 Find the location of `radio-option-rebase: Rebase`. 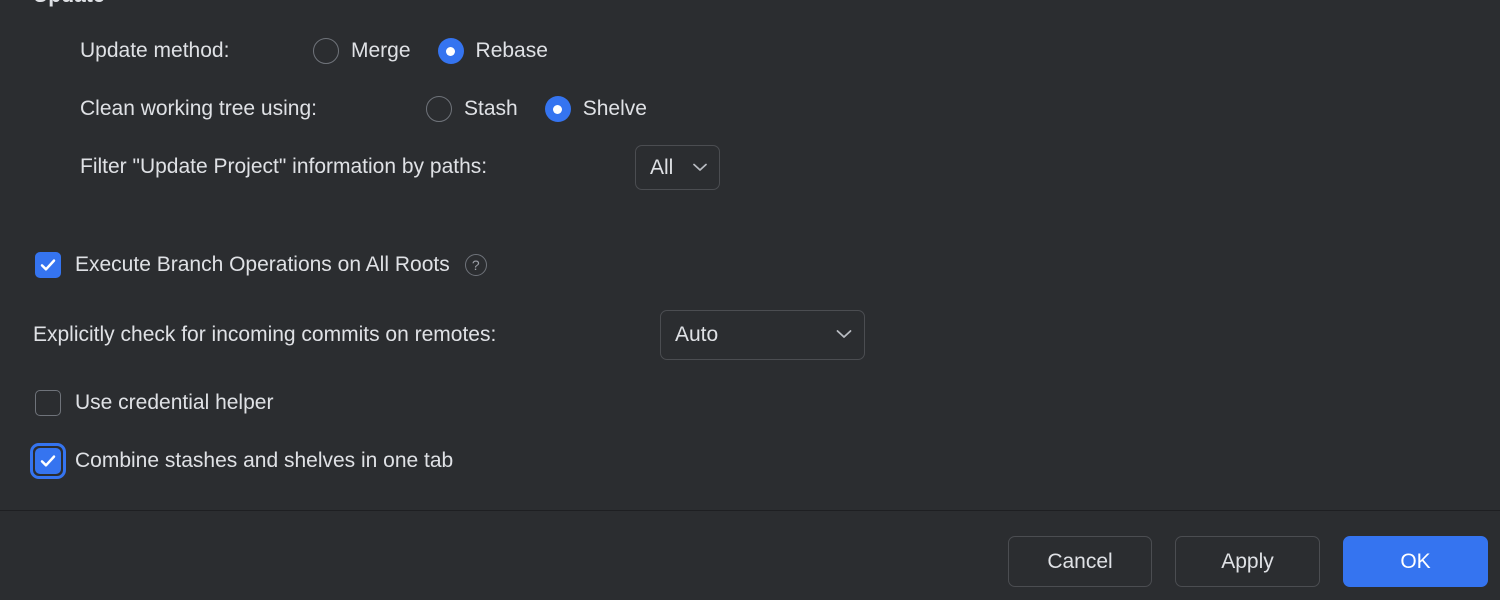

radio-option-rebase: Rebase is located at coordinates (492, 51).